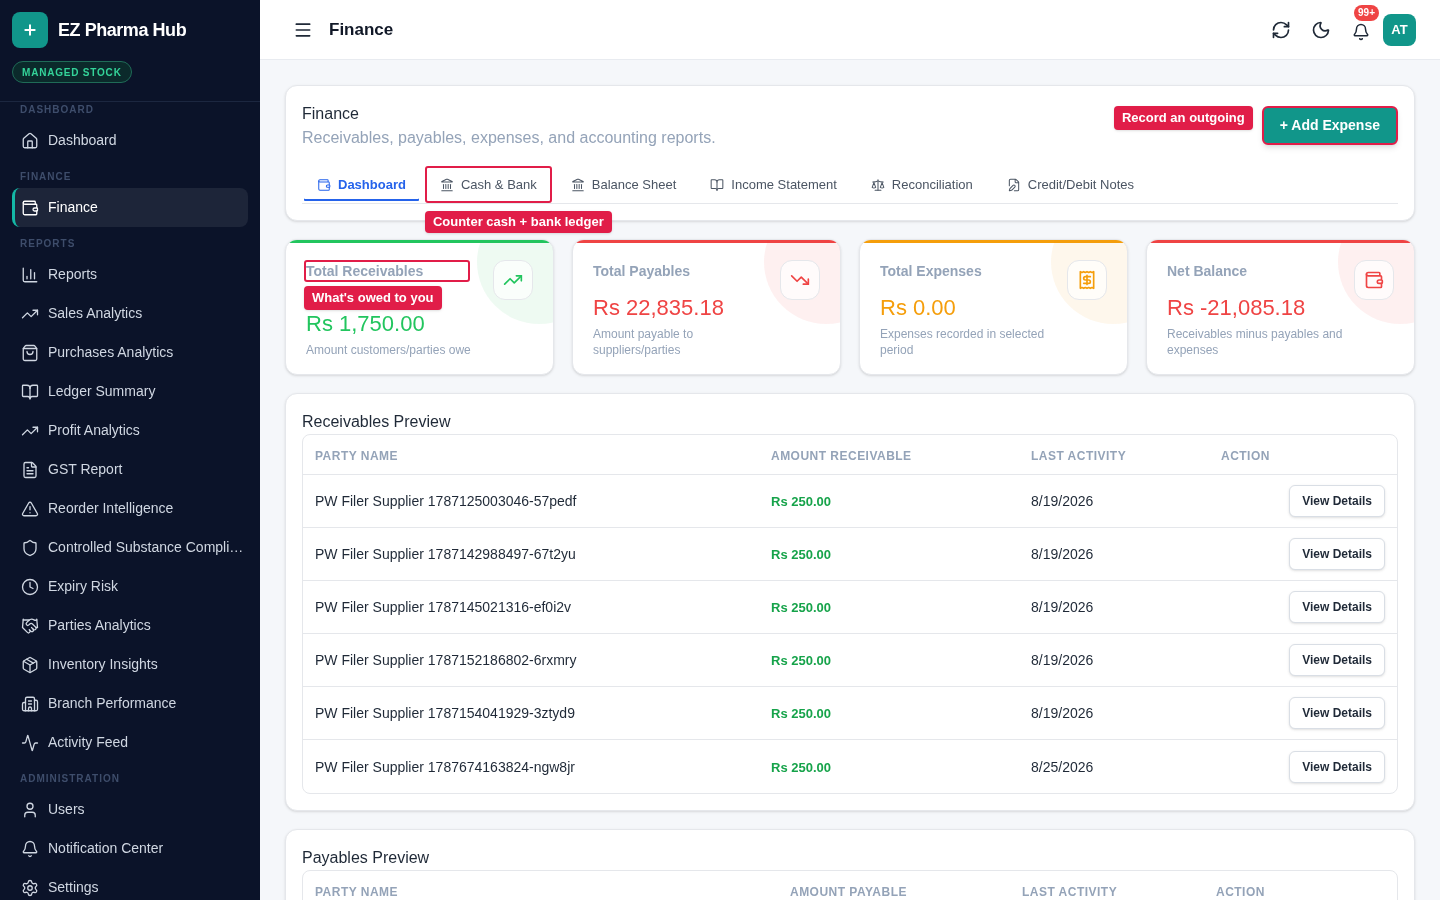  I want to click on section-label: ADMINISTRATION, so click(70, 779).